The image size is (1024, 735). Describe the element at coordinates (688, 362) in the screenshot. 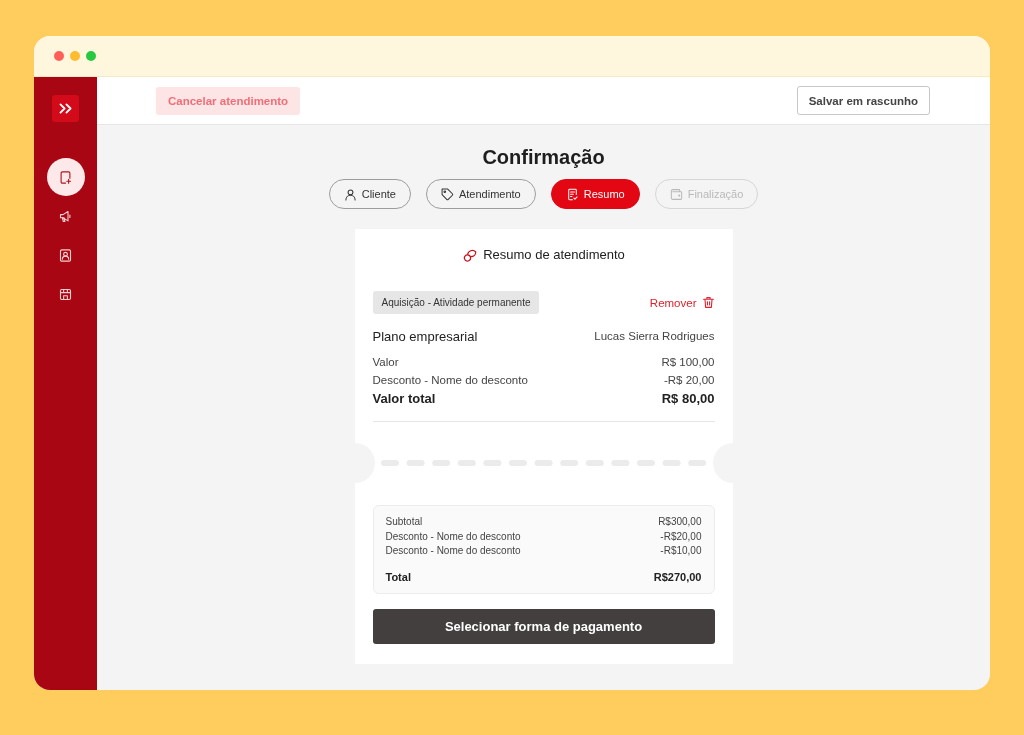

I see `line-value: R$ 100,00` at that location.